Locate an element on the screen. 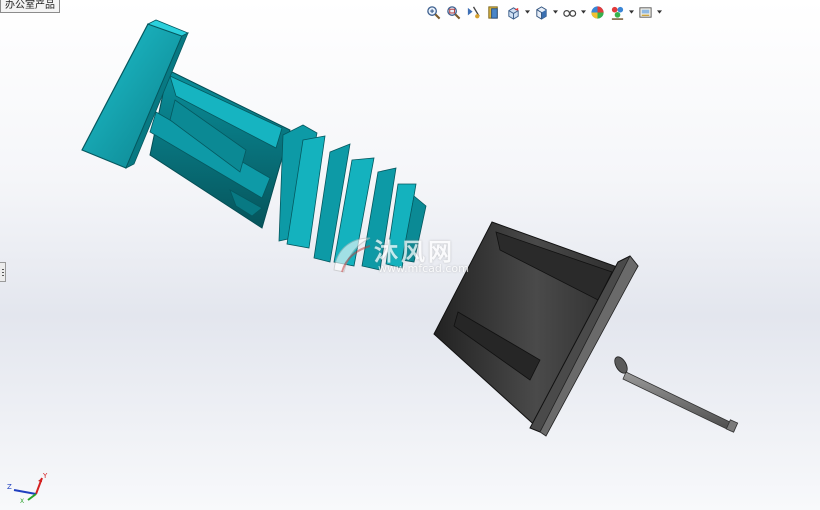  triad-z-label: Z is located at coordinates (9, 487).